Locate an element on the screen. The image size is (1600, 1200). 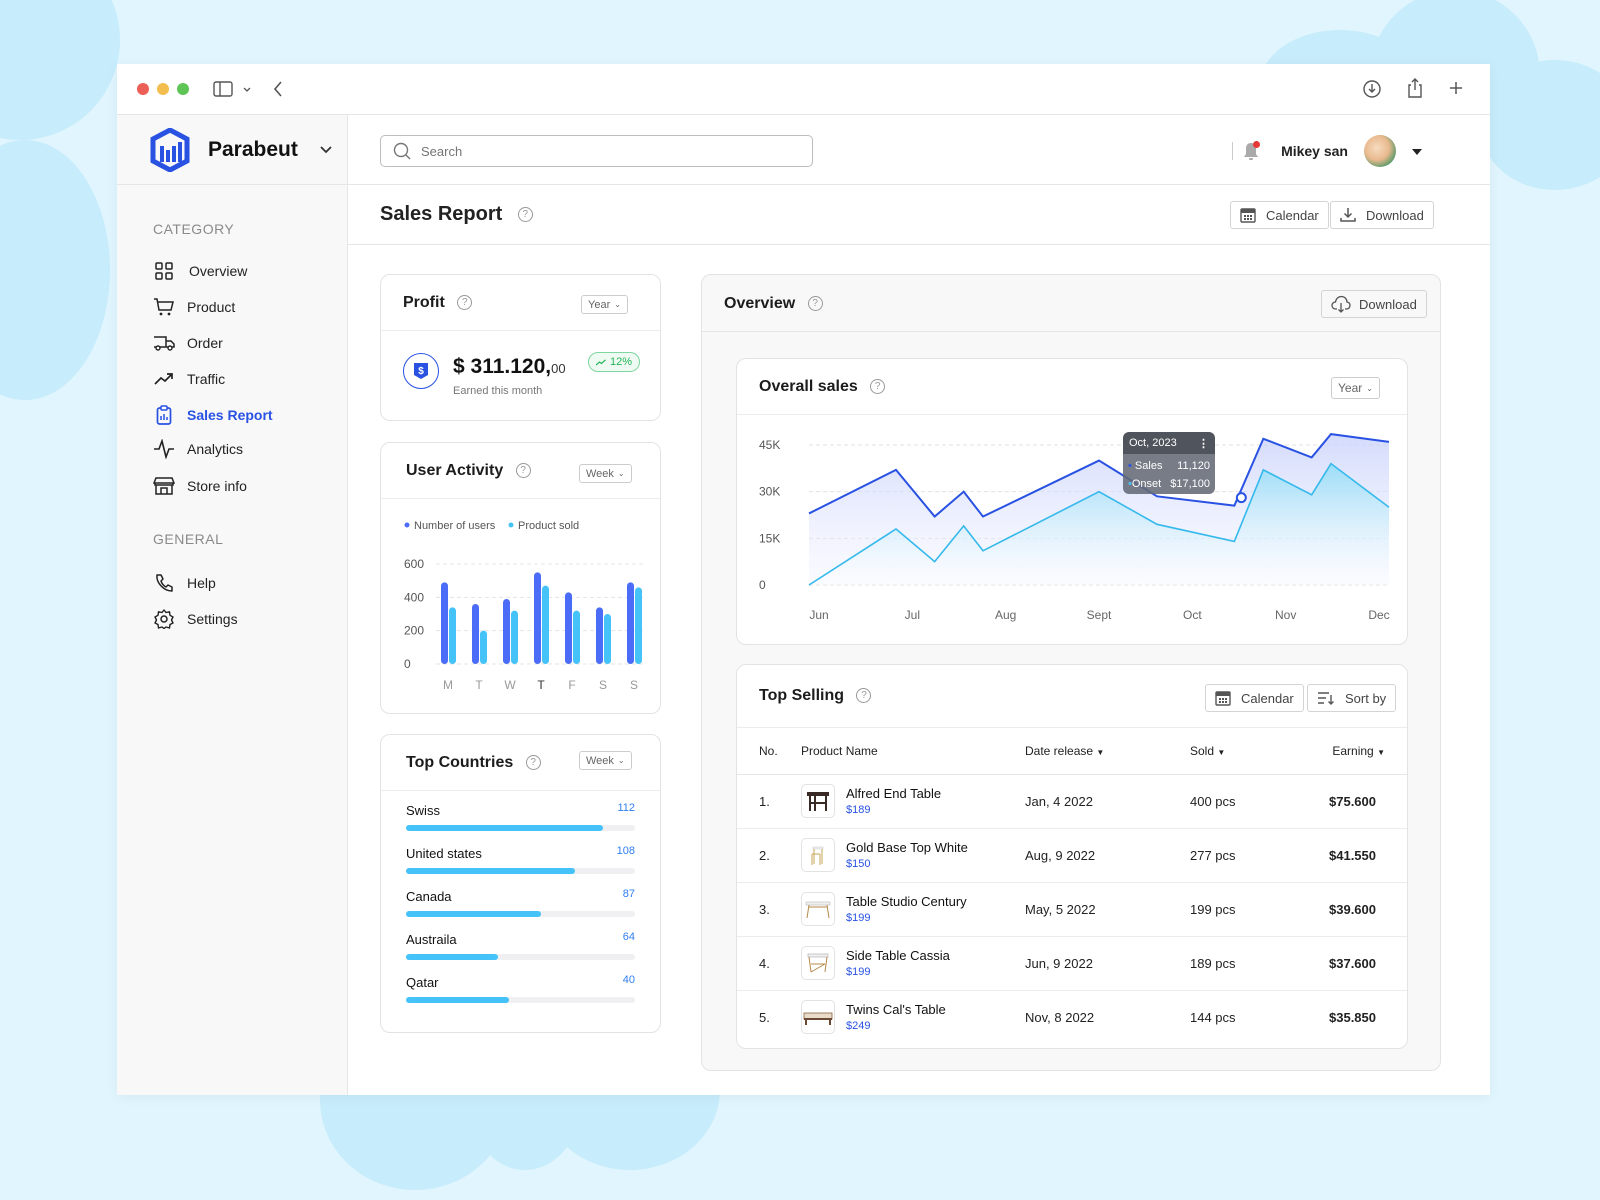
product-name: Side Table Cassia is located at coordinates (898, 955).